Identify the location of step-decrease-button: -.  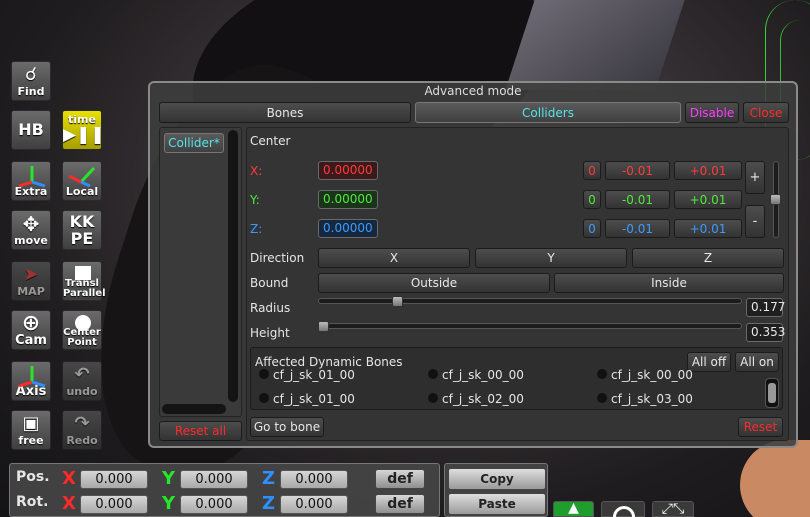
(755, 221).